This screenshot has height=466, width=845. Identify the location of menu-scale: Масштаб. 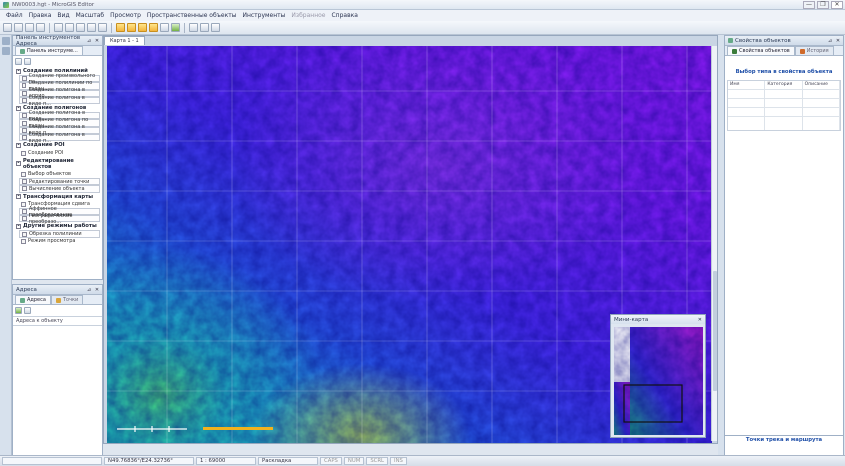
(90, 15).